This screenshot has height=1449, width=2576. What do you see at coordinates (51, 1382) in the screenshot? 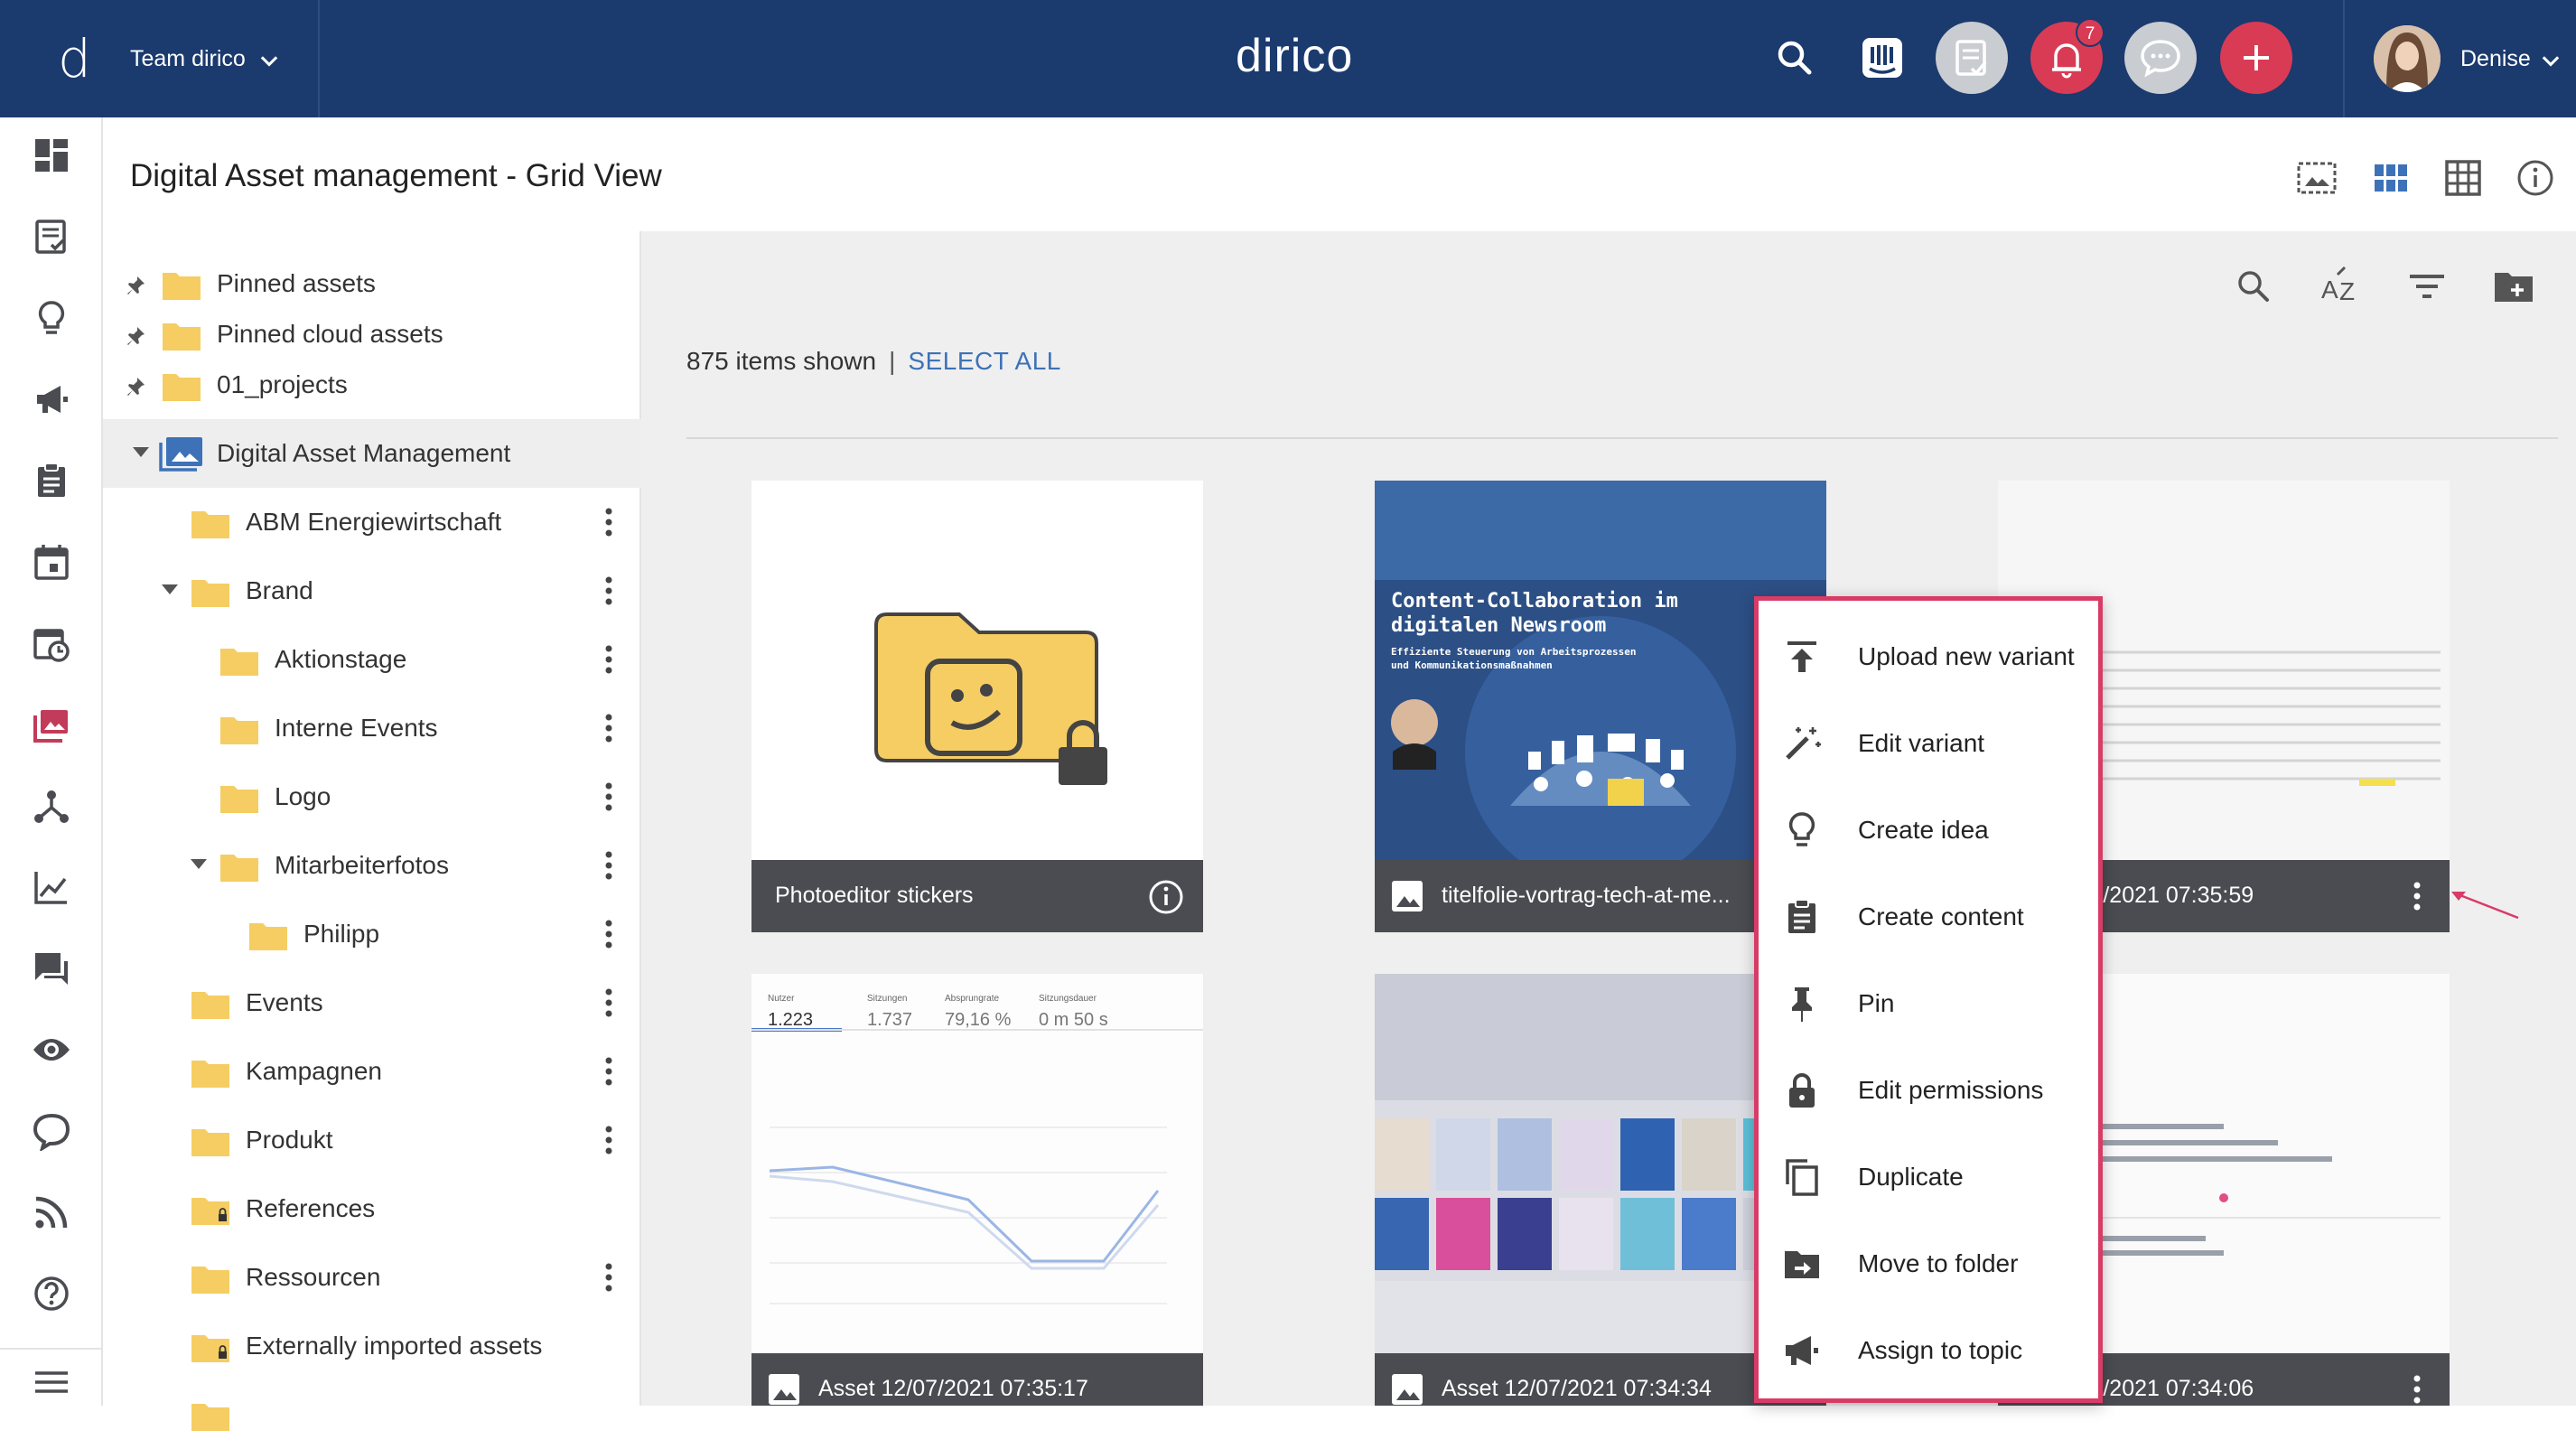
I see `menu-icon` at bounding box center [51, 1382].